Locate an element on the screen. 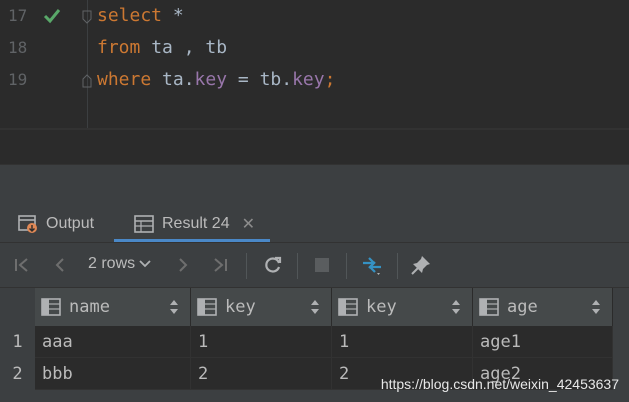 The image size is (629, 402). rows-count: 2 rows is located at coordinates (112, 263).